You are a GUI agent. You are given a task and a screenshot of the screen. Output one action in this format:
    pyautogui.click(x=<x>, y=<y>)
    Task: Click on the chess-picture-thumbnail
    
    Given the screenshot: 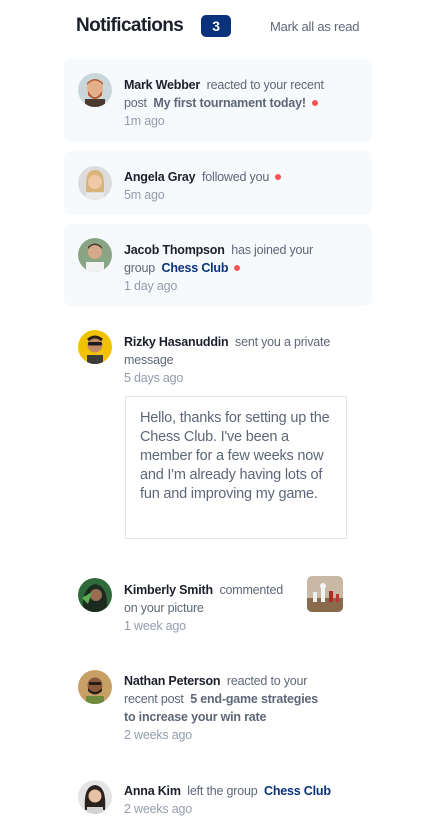 What is the action you would take?
    pyautogui.click(x=325, y=594)
    